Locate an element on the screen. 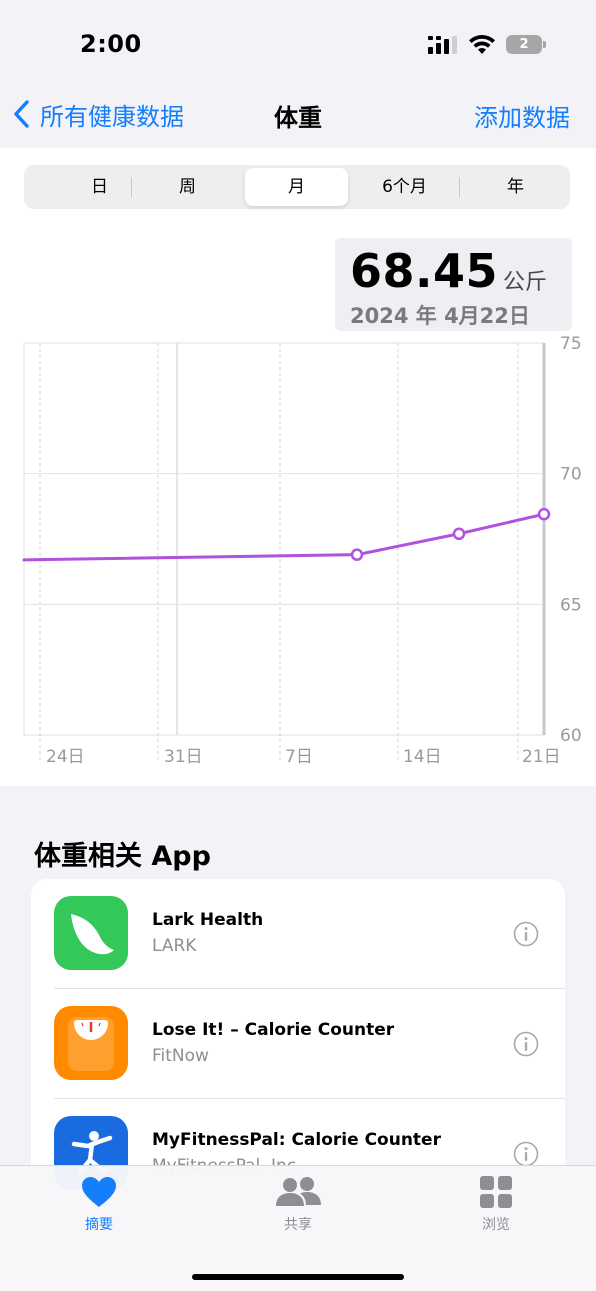  series-line is located at coordinates (284, 537).